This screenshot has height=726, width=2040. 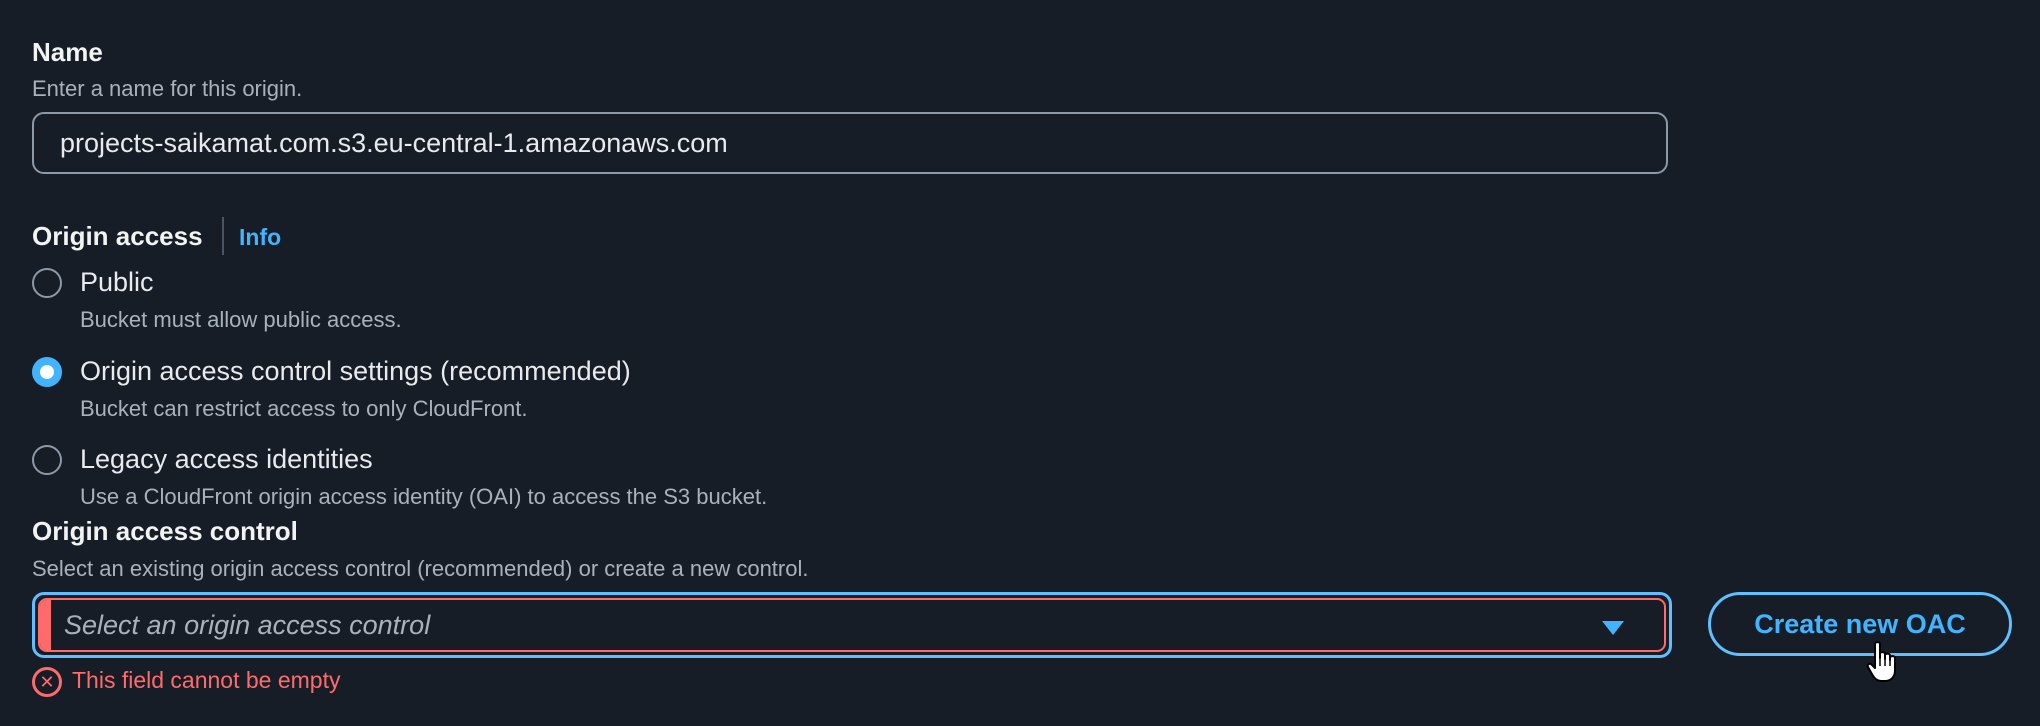 I want to click on radio-origin-access-control, so click(x=47, y=372).